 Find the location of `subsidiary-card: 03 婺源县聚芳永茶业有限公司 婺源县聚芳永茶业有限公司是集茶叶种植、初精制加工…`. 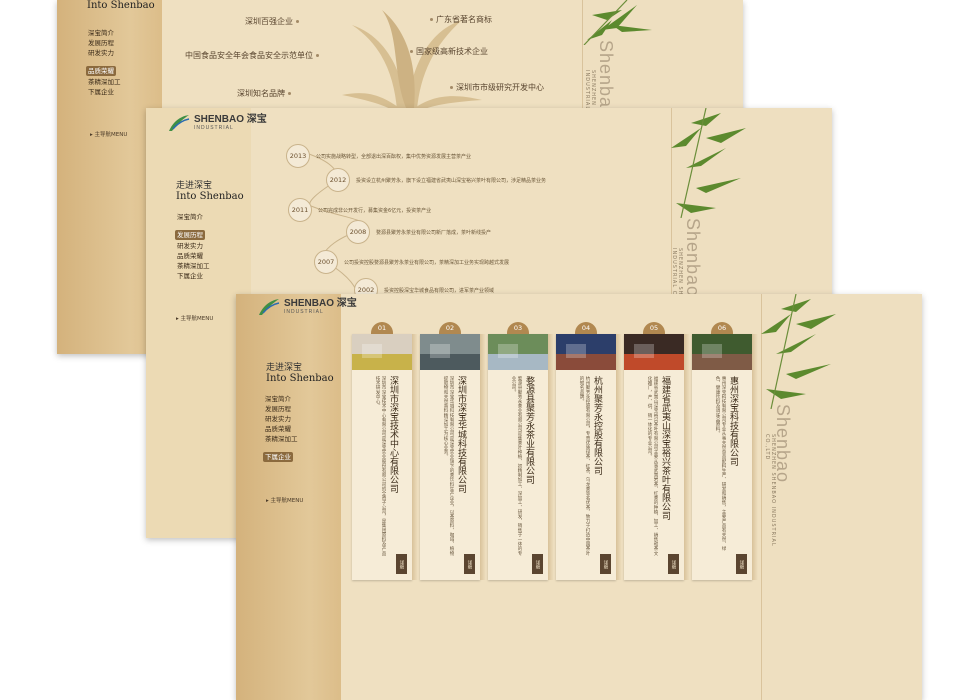

subsidiary-card: 03 婺源县聚芳永茶业有限公司 婺源县聚芳永茶业有限公司是集茶叶种植、初精制加工… is located at coordinates (521, 451).